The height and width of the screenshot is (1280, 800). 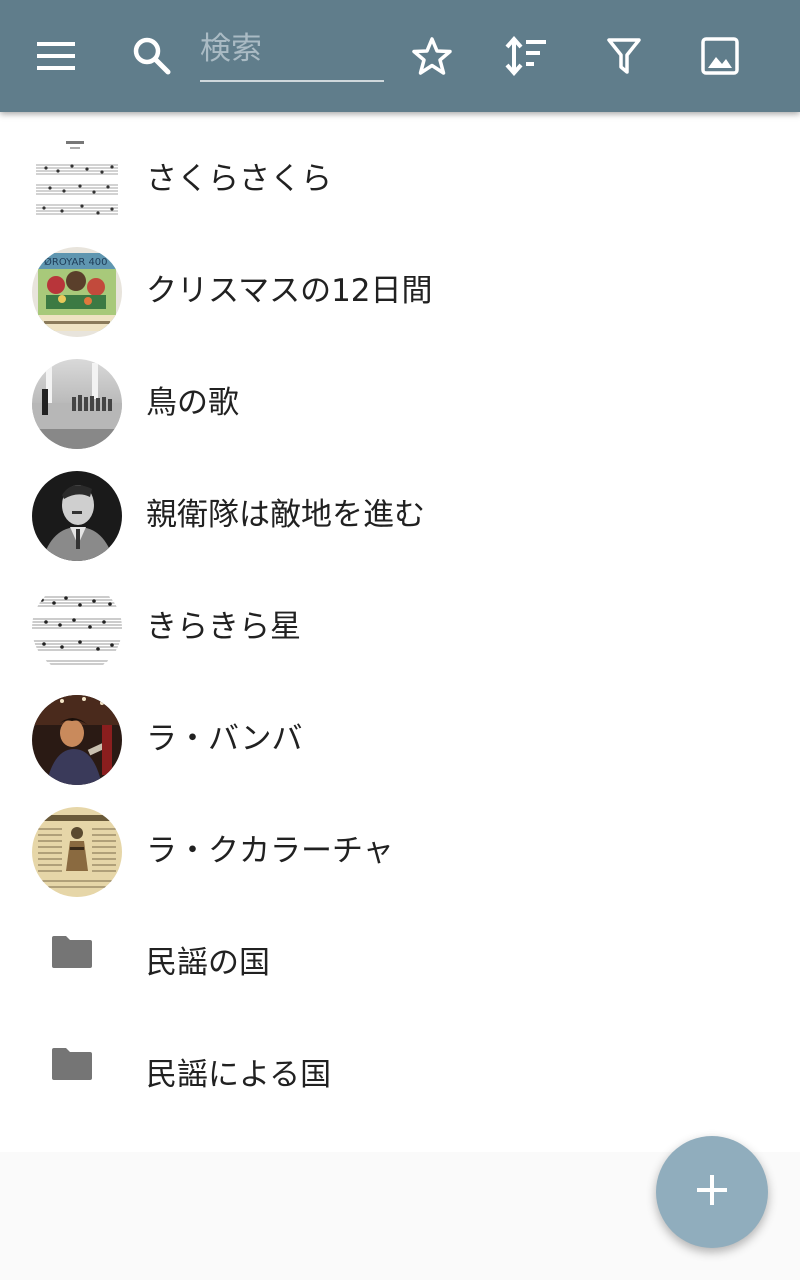 I want to click on list-item-label: 鳥の歌, so click(x=192, y=403).